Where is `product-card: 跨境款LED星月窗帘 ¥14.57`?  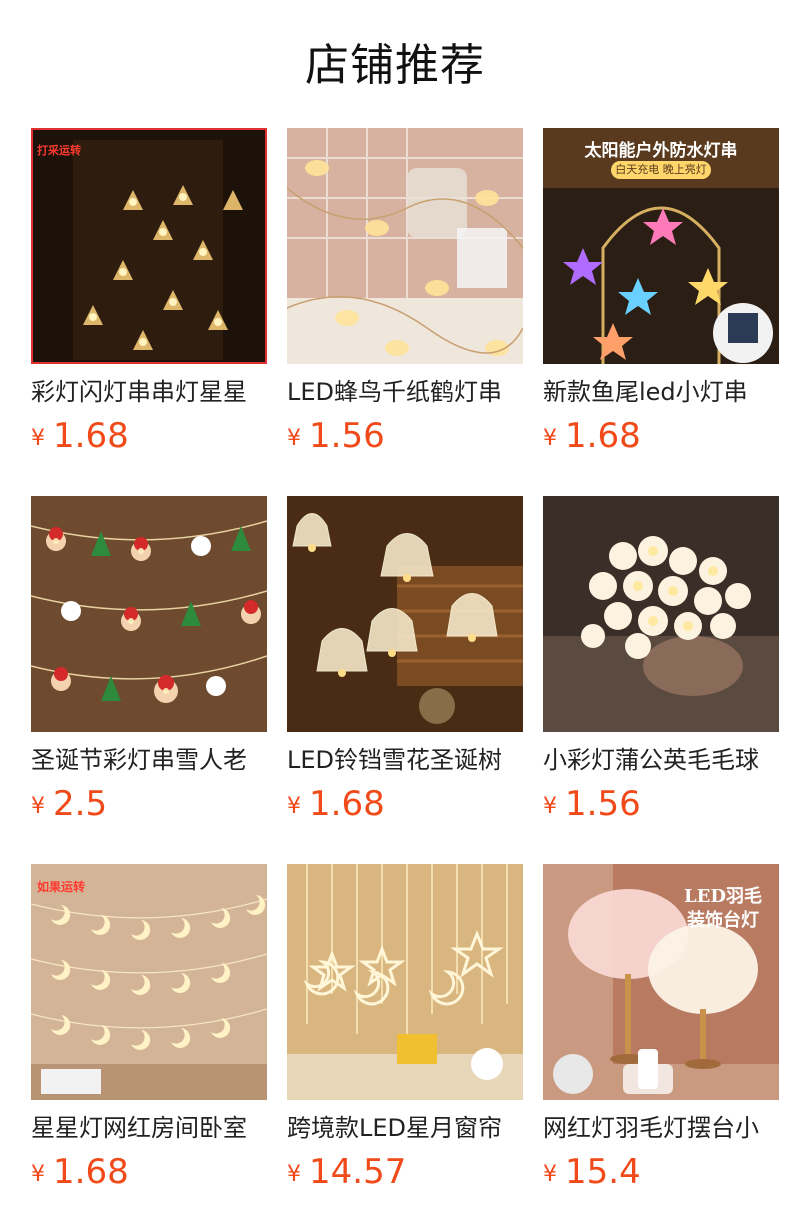
product-card: 跨境款LED星月窗帘 ¥14.57 is located at coordinates (405, 1034).